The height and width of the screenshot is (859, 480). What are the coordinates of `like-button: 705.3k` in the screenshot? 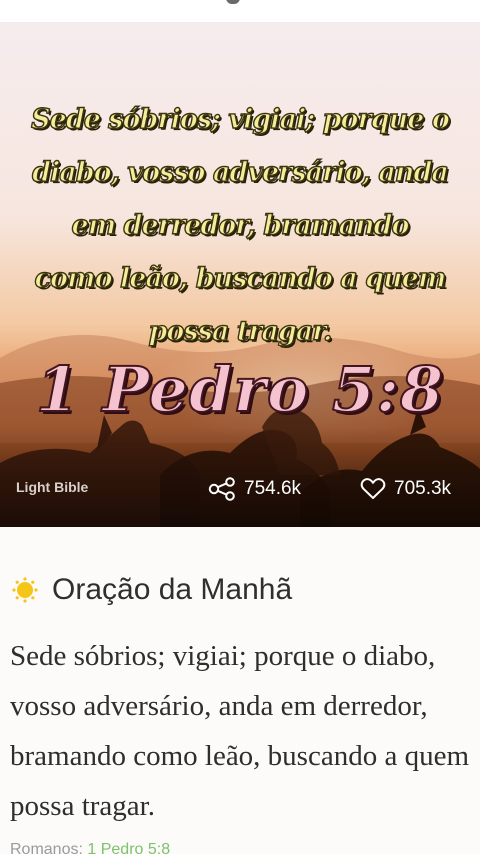 It's located at (405, 489).